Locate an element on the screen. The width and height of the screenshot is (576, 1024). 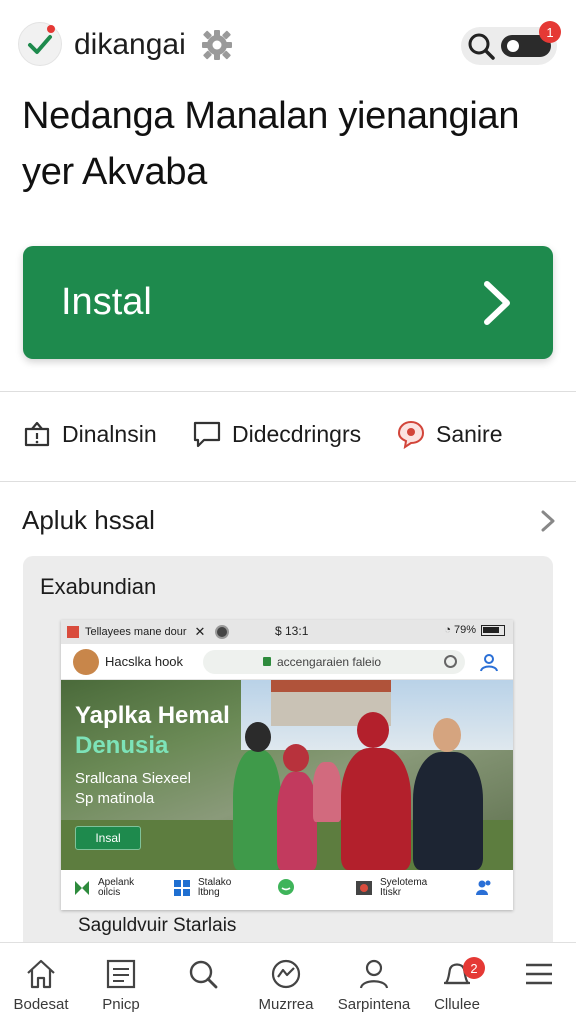
preview-url-field: accengaraien faleio is located at coordinates (334, 662).